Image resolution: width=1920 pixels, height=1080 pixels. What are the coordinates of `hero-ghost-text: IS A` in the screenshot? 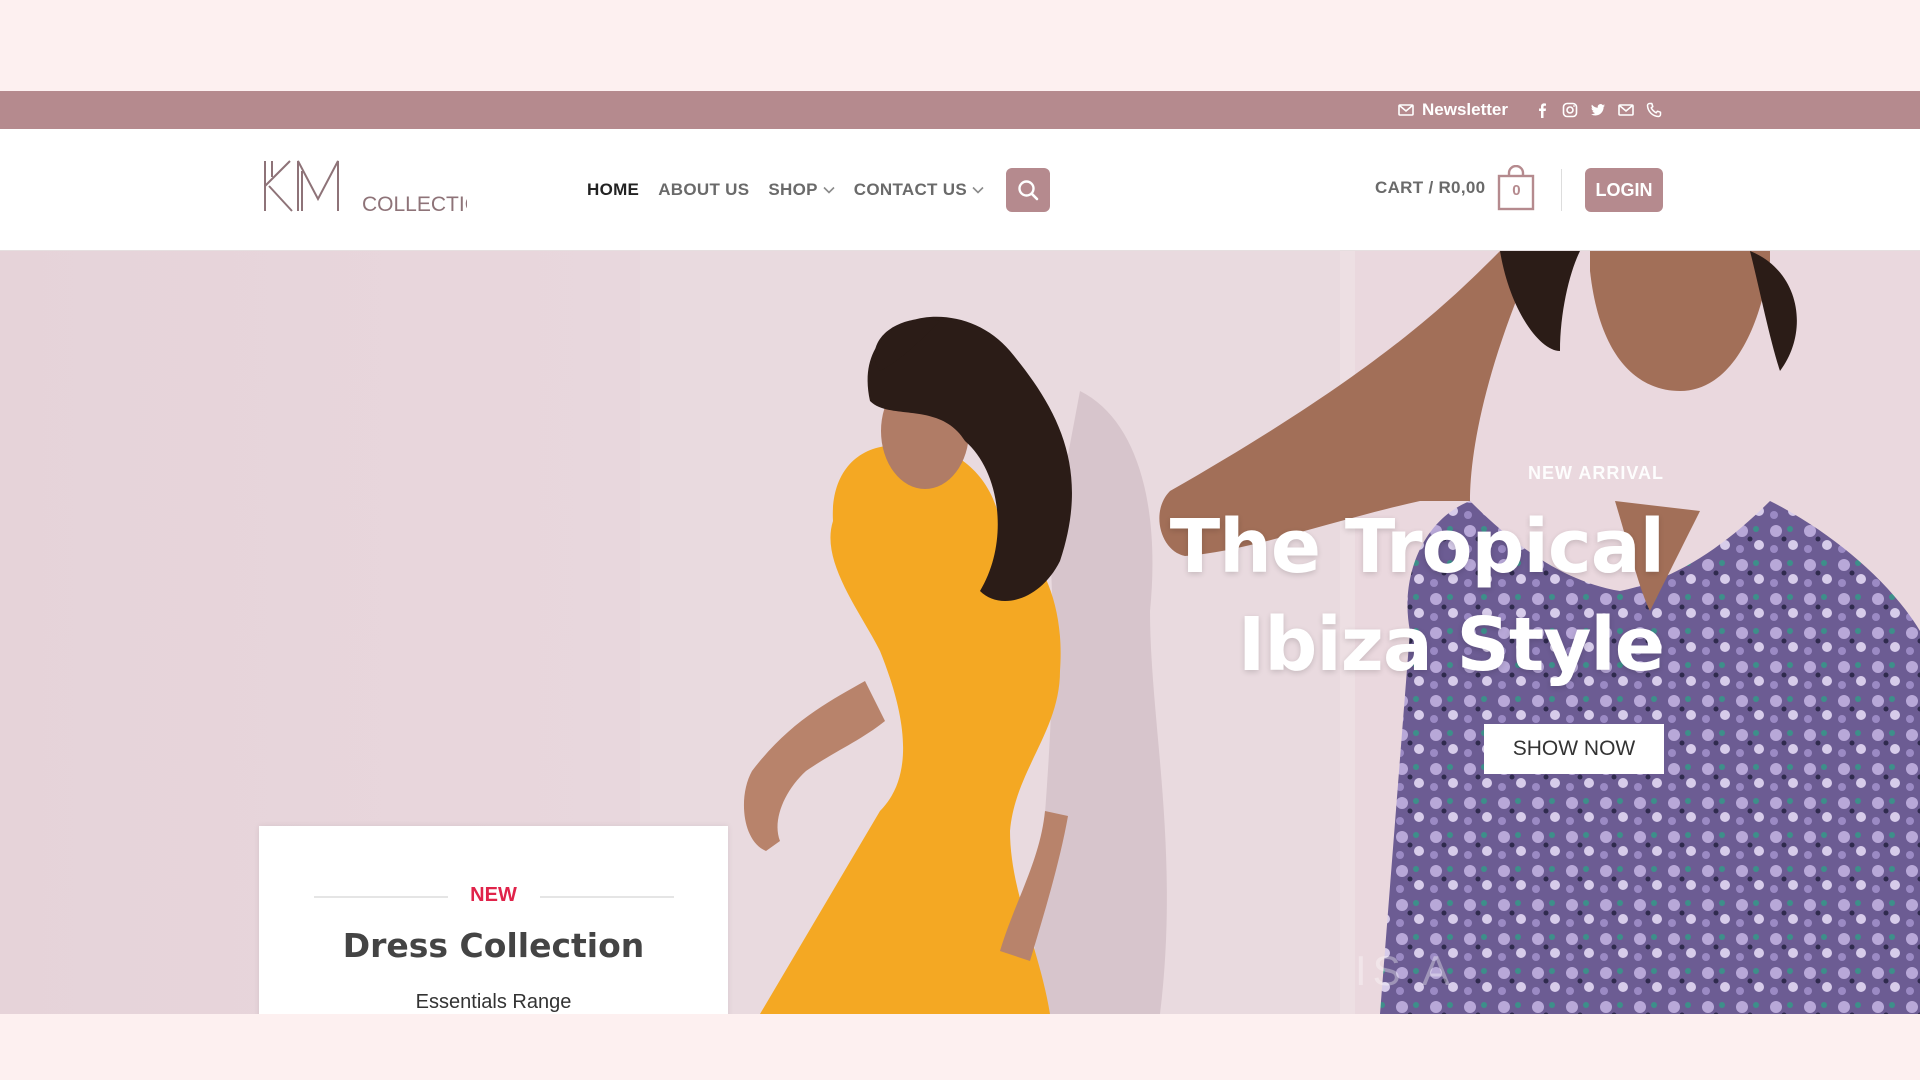 It's located at (1406, 970).